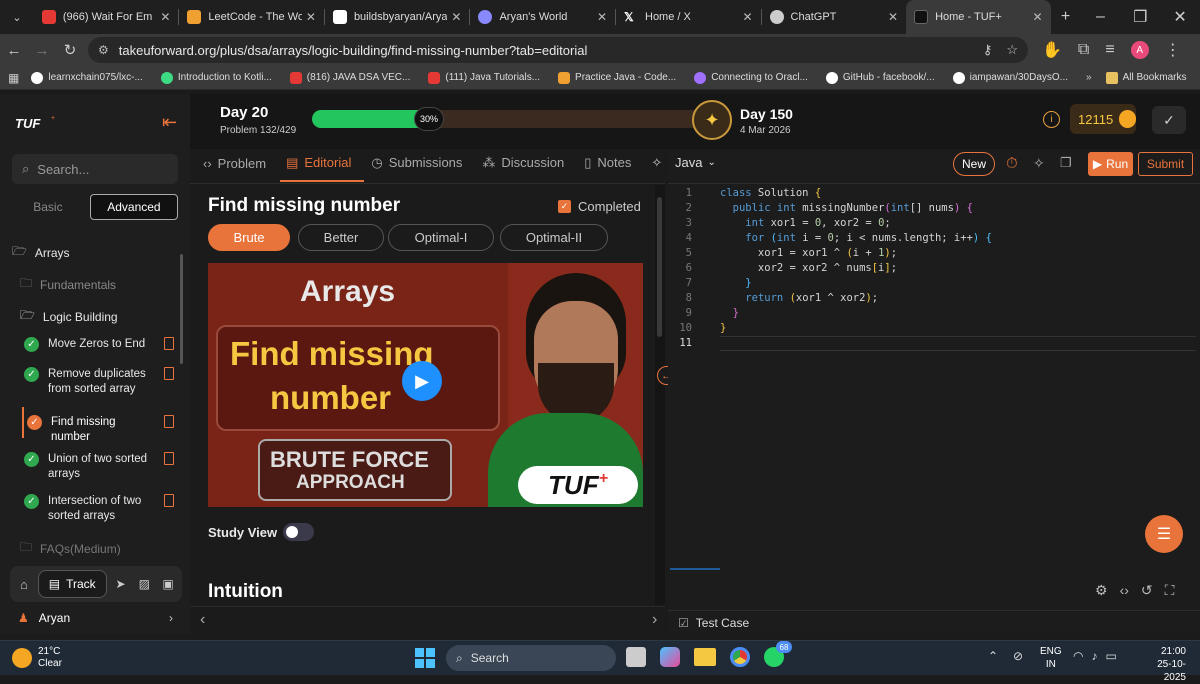 This screenshot has height=684, width=1200. I want to click on sidebar-scrollbar, so click(181, 309).